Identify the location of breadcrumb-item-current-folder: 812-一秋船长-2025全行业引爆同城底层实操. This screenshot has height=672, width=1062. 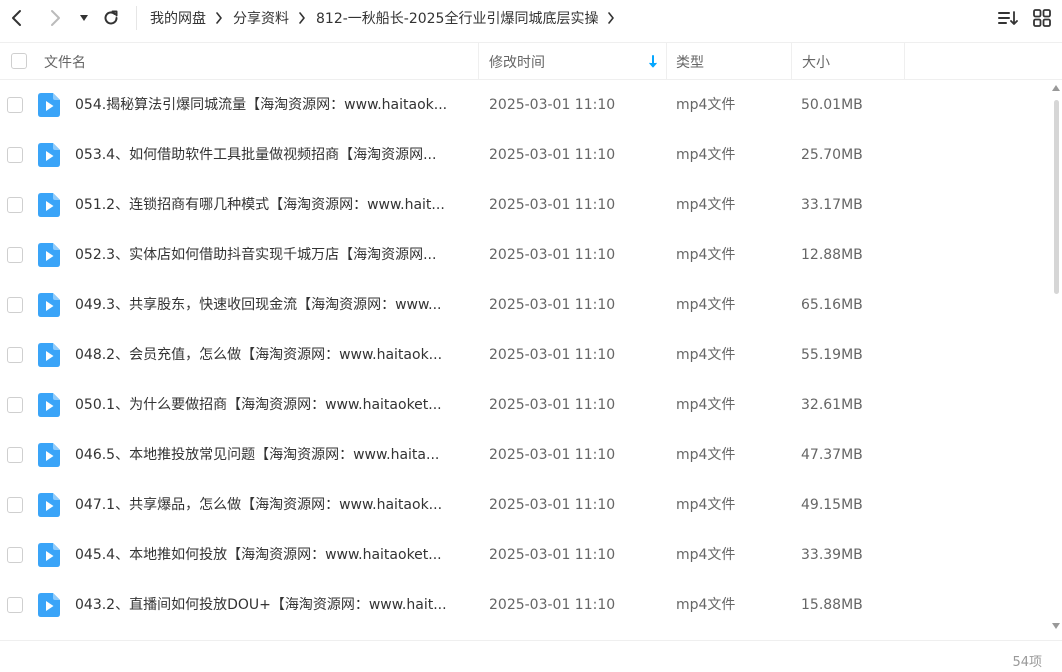
(457, 18).